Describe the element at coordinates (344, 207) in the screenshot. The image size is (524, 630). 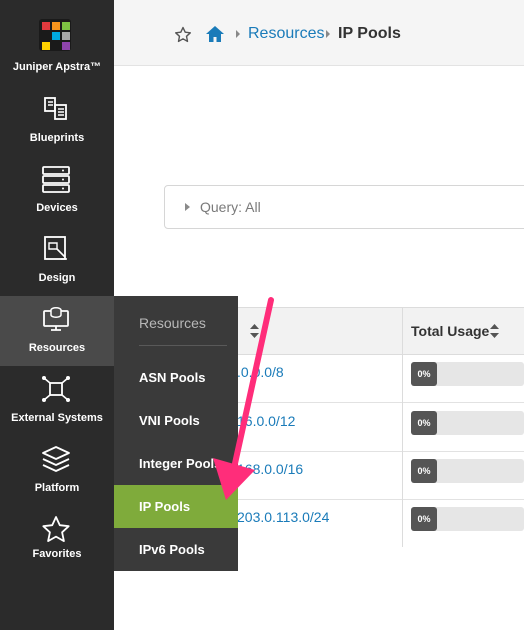
I see `query-filter: Query: All` at that location.